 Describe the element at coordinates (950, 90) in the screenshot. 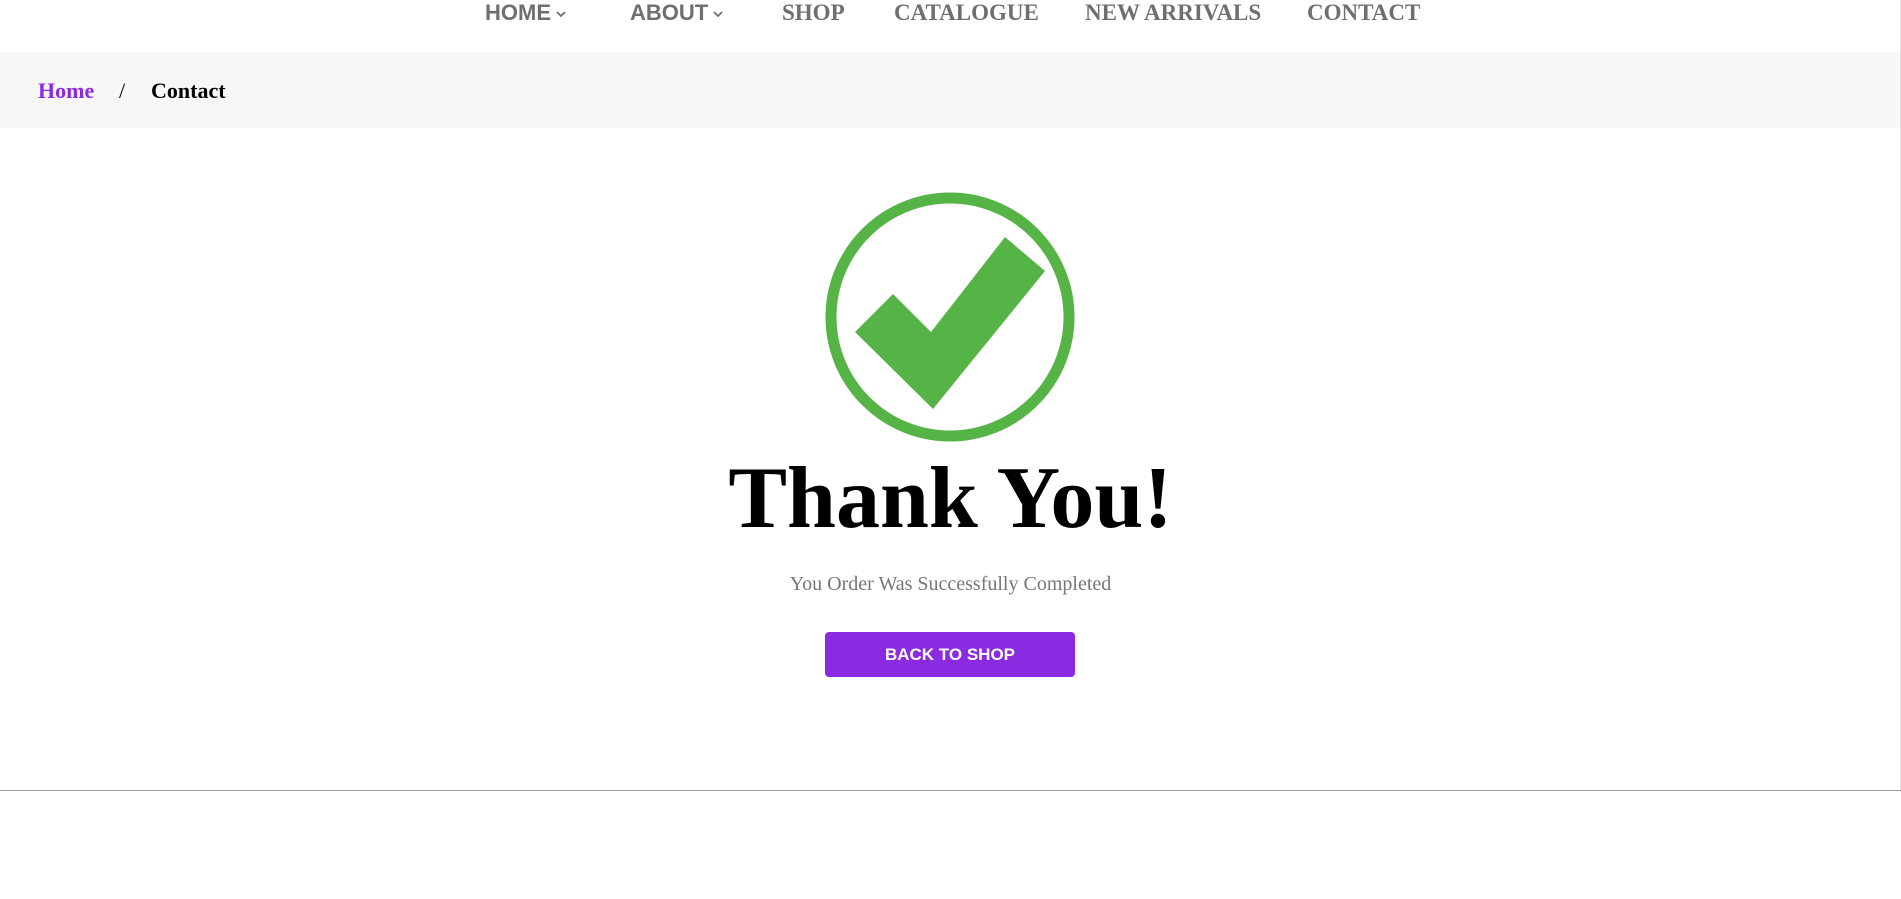

I see `breadcrumb: Home / Contact` at that location.